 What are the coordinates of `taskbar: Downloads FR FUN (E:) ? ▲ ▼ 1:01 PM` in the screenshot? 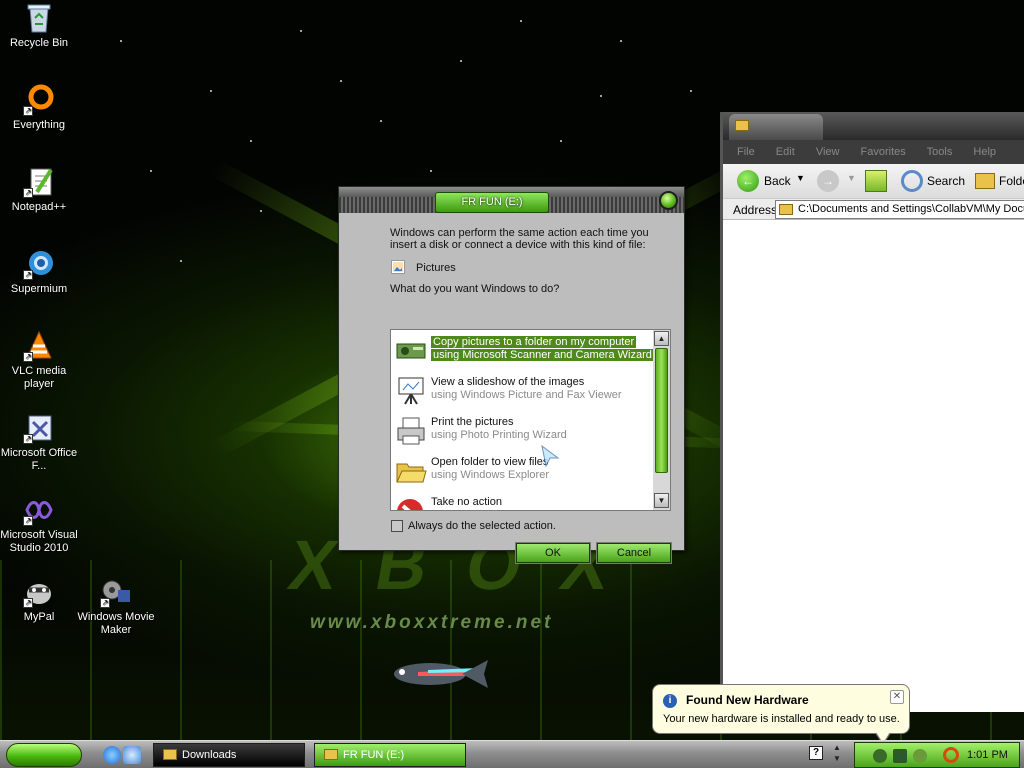 It's located at (512, 754).